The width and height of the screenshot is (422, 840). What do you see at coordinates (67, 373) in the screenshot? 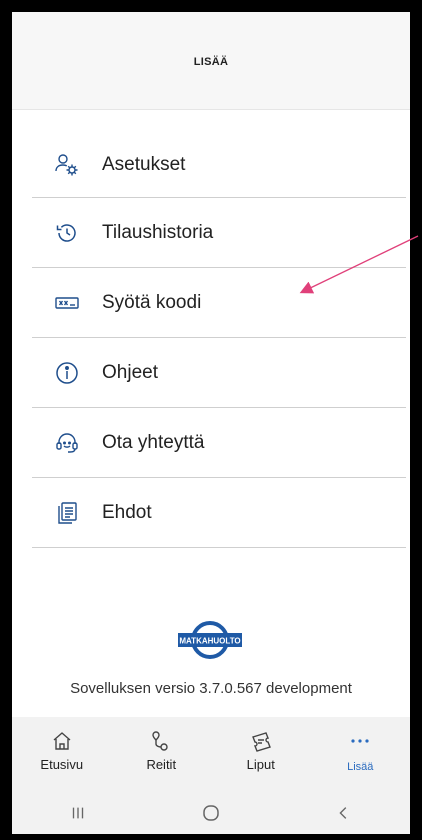
I see `info-icon` at bounding box center [67, 373].